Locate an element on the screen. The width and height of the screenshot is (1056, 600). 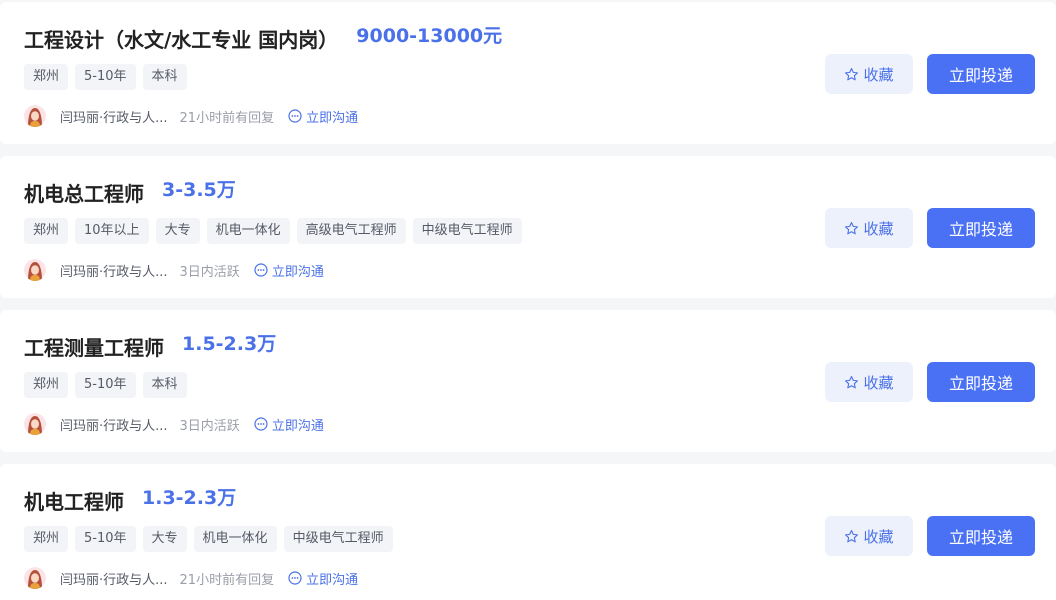
job-tags: 郑州 5-10年 大专 机电一体化 中级电气工程师 is located at coordinates (208, 539).